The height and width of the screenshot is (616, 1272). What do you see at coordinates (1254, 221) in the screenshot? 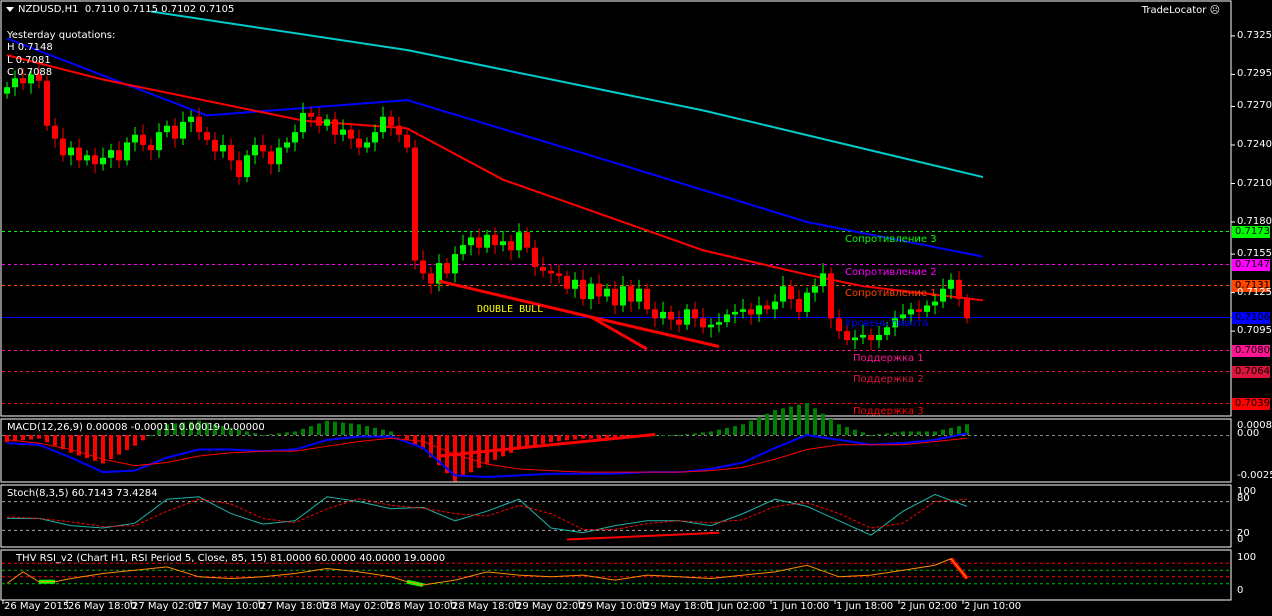
I see `price-axis-label: 0.7180` at bounding box center [1254, 221].